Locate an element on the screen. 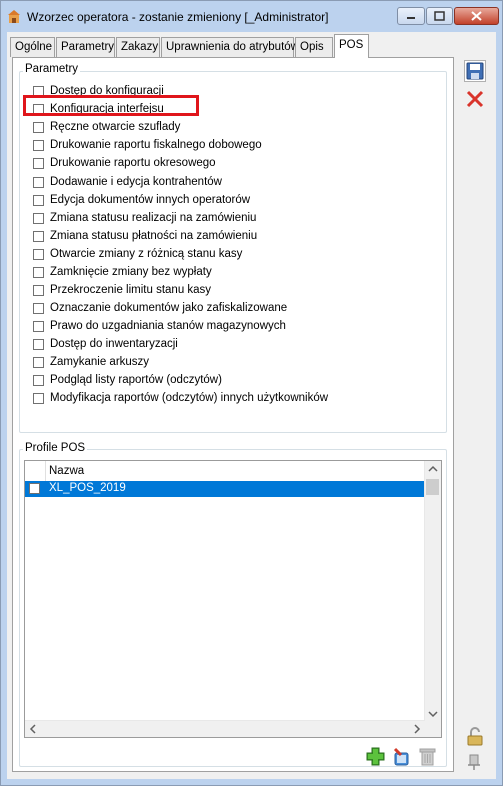 The image size is (503, 786). checkbox-limit-stanu-kasy: Przekroczenie limitu stanu kasy is located at coordinates (122, 290).